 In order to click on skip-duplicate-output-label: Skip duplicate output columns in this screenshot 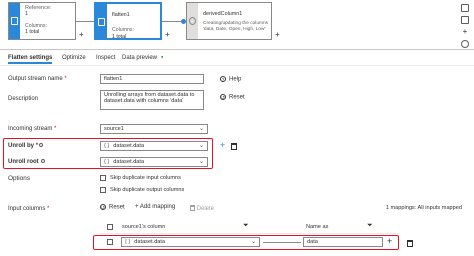, I will do `click(147, 190)`.